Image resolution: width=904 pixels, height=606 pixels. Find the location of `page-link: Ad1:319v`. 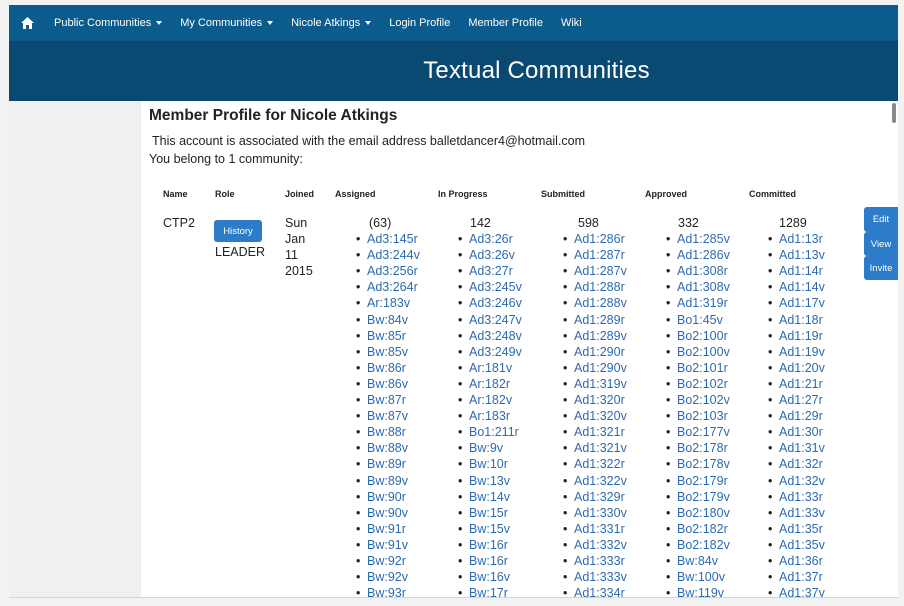

page-link: Ad1:319v is located at coordinates (595, 384).